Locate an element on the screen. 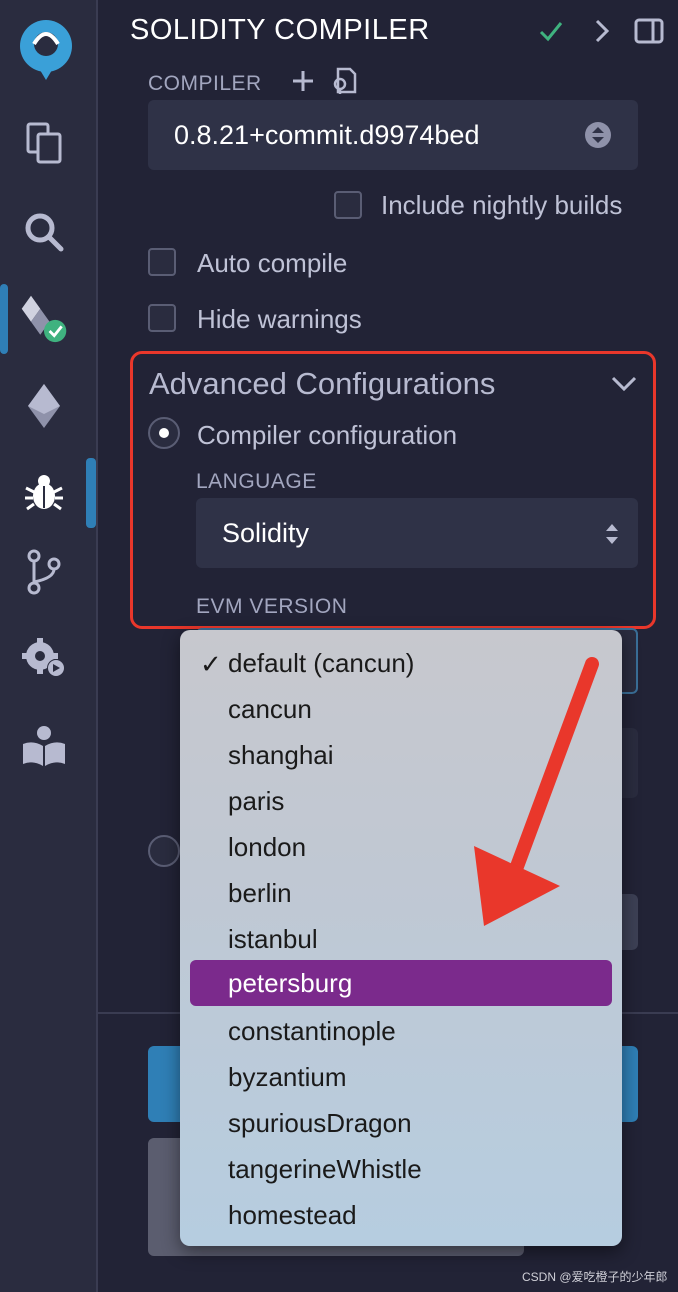 The width and height of the screenshot is (678, 1292). evm-option: tangerineWhistle is located at coordinates (401, 1169).